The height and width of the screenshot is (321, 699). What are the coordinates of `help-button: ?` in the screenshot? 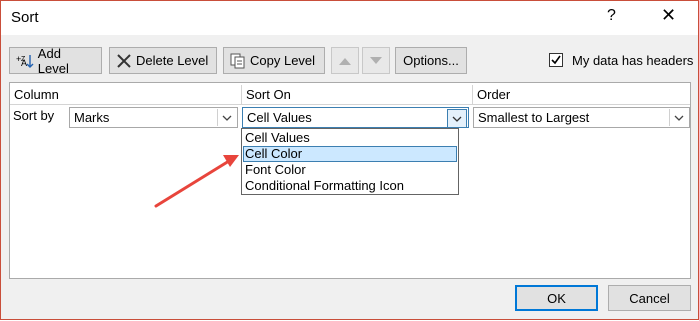 It's located at (611, 16).